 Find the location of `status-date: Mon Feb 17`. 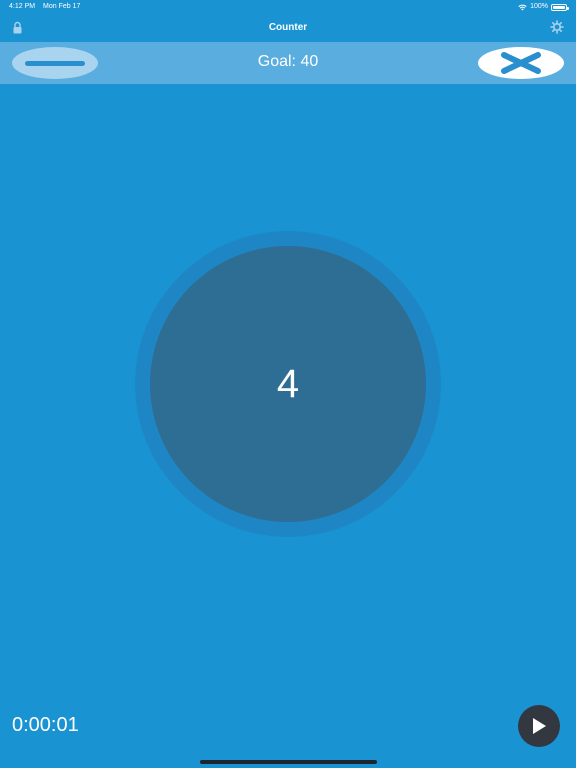

status-date: Mon Feb 17 is located at coordinates (62, 6).